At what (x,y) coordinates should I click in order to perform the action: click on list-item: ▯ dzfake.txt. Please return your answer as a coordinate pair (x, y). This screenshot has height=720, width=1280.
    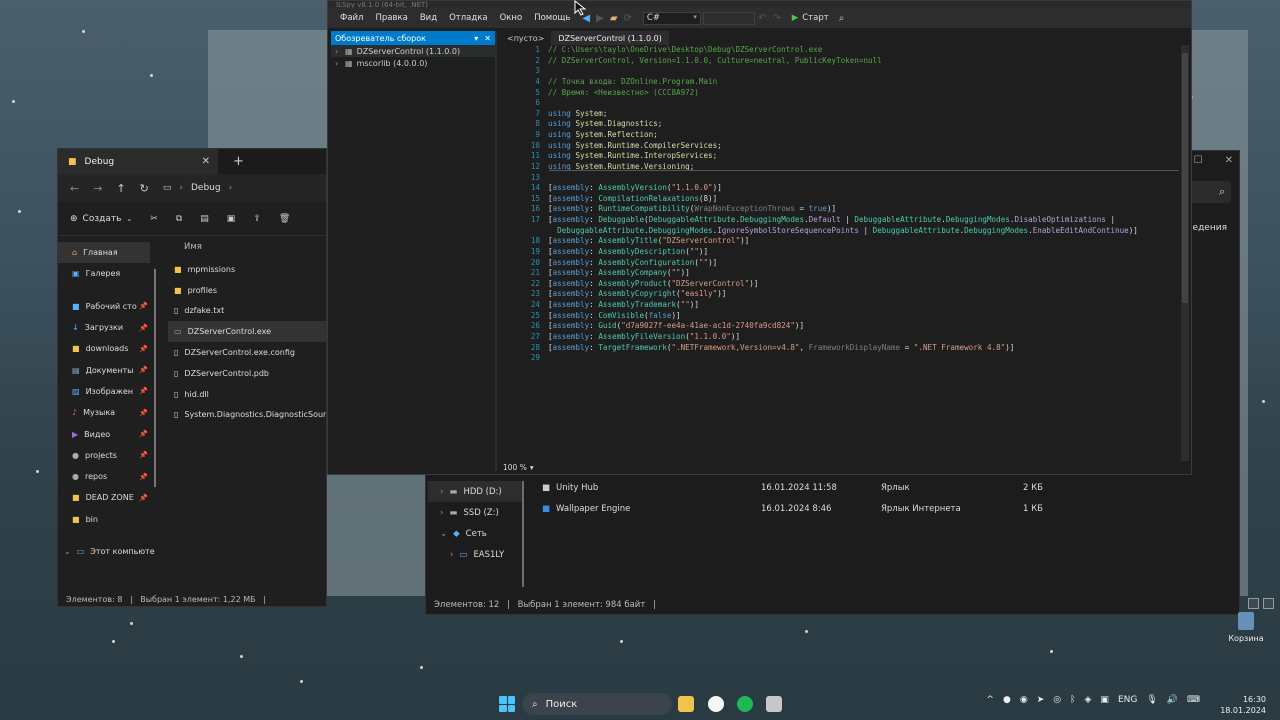
    Looking at the image, I should click on (247, 311).